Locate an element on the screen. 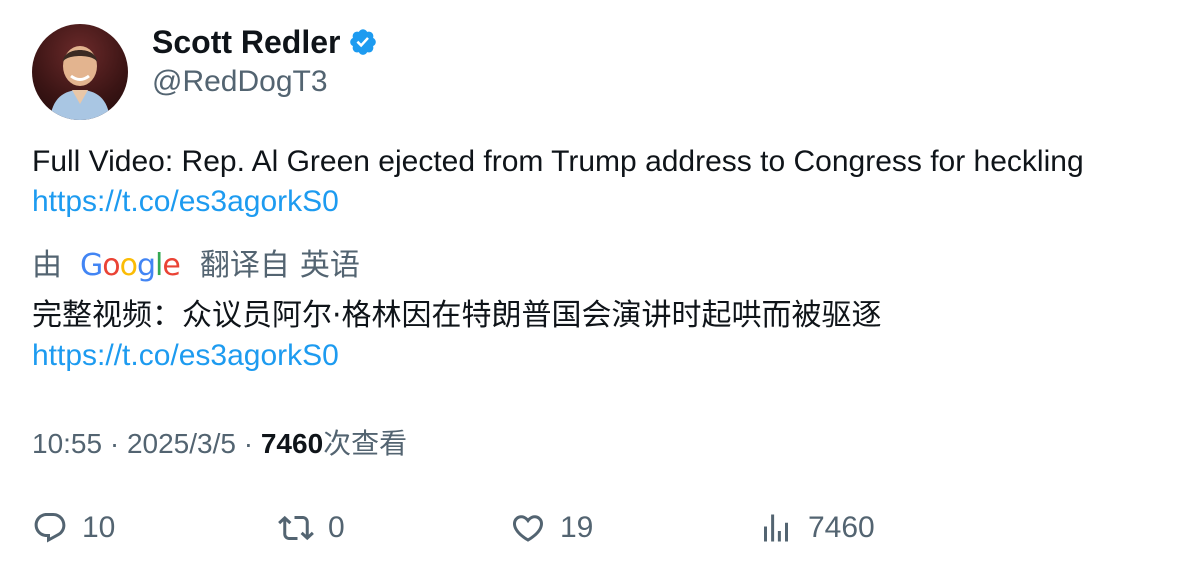 The image size is (1196, 578). author-name-row: Scott Redler is located at coordinates (265, 42).